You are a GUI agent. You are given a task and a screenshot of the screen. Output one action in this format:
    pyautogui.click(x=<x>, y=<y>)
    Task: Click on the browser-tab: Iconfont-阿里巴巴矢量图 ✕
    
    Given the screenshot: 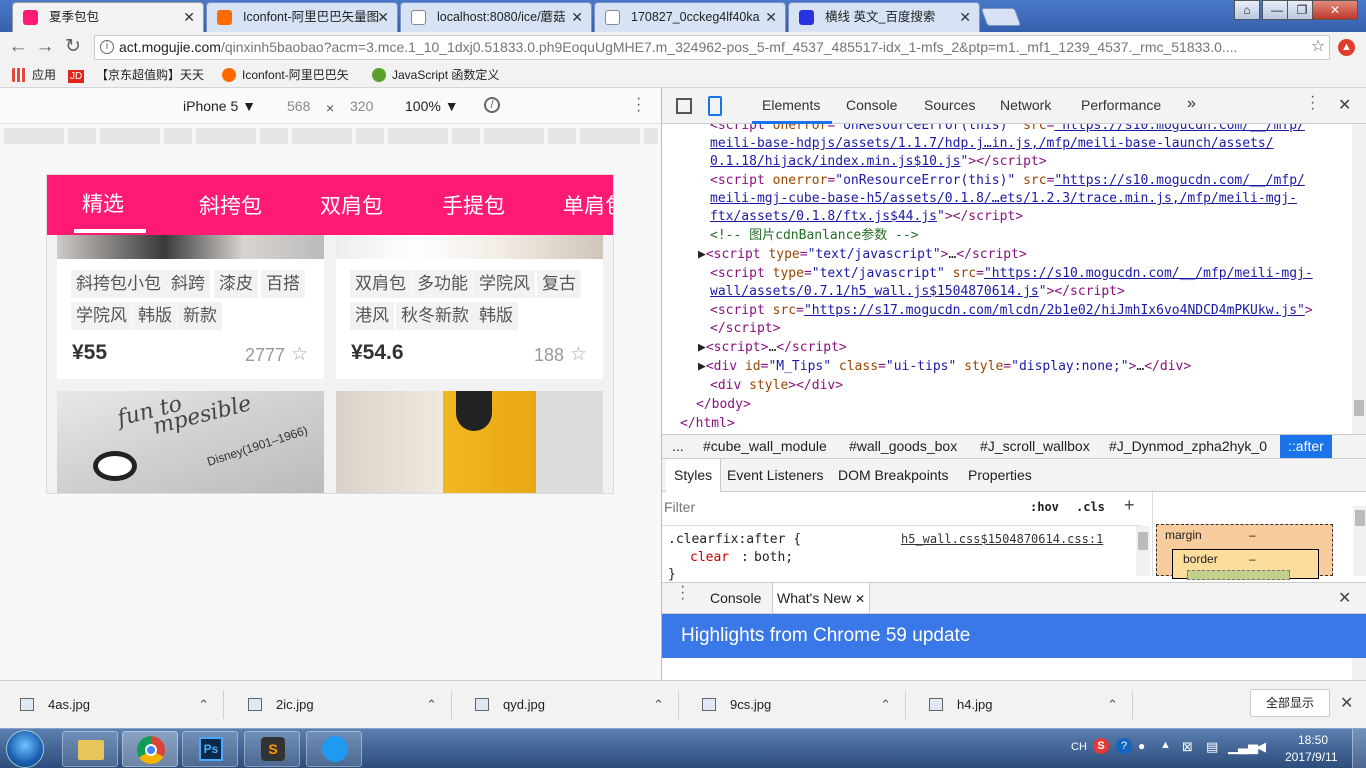 What is the action you would take?
    pyautogui.click(x=302, y=17)
    